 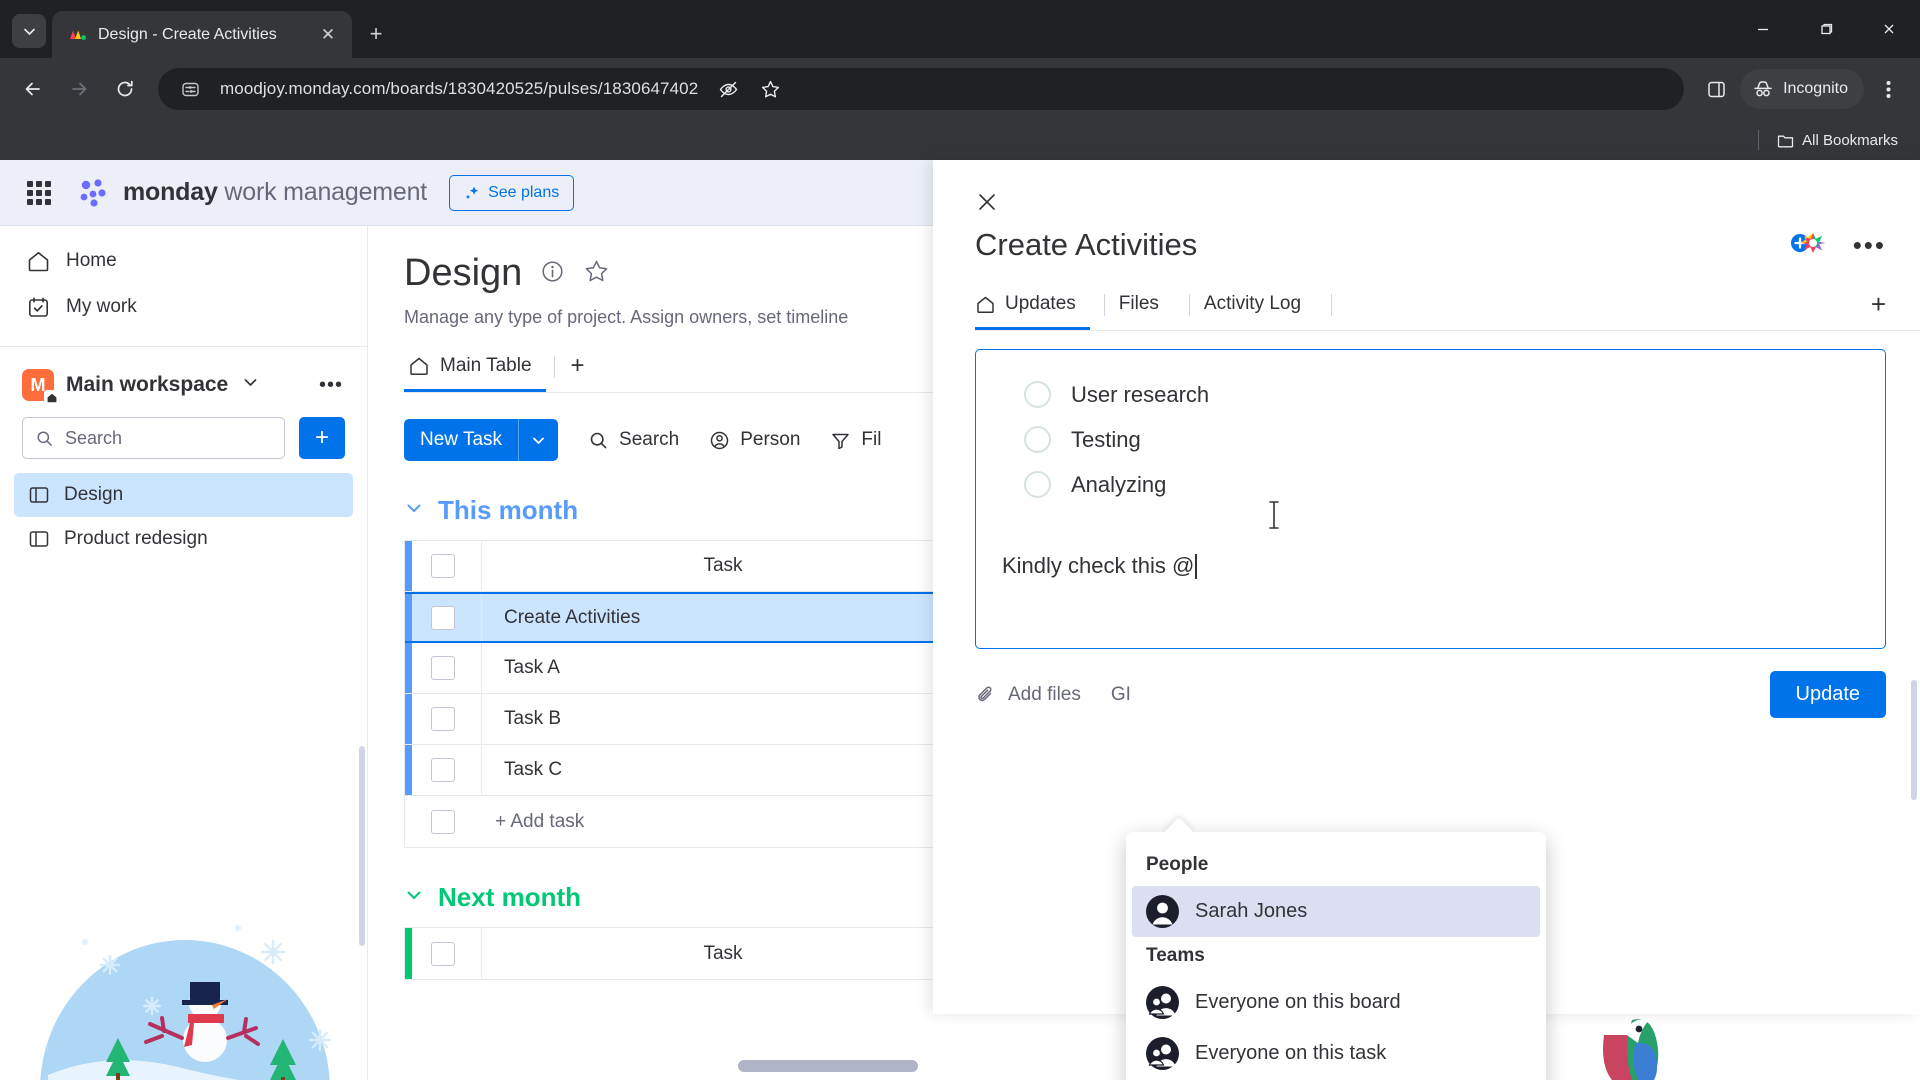 I want to click on filter-icon, so click(x=841, y=441).